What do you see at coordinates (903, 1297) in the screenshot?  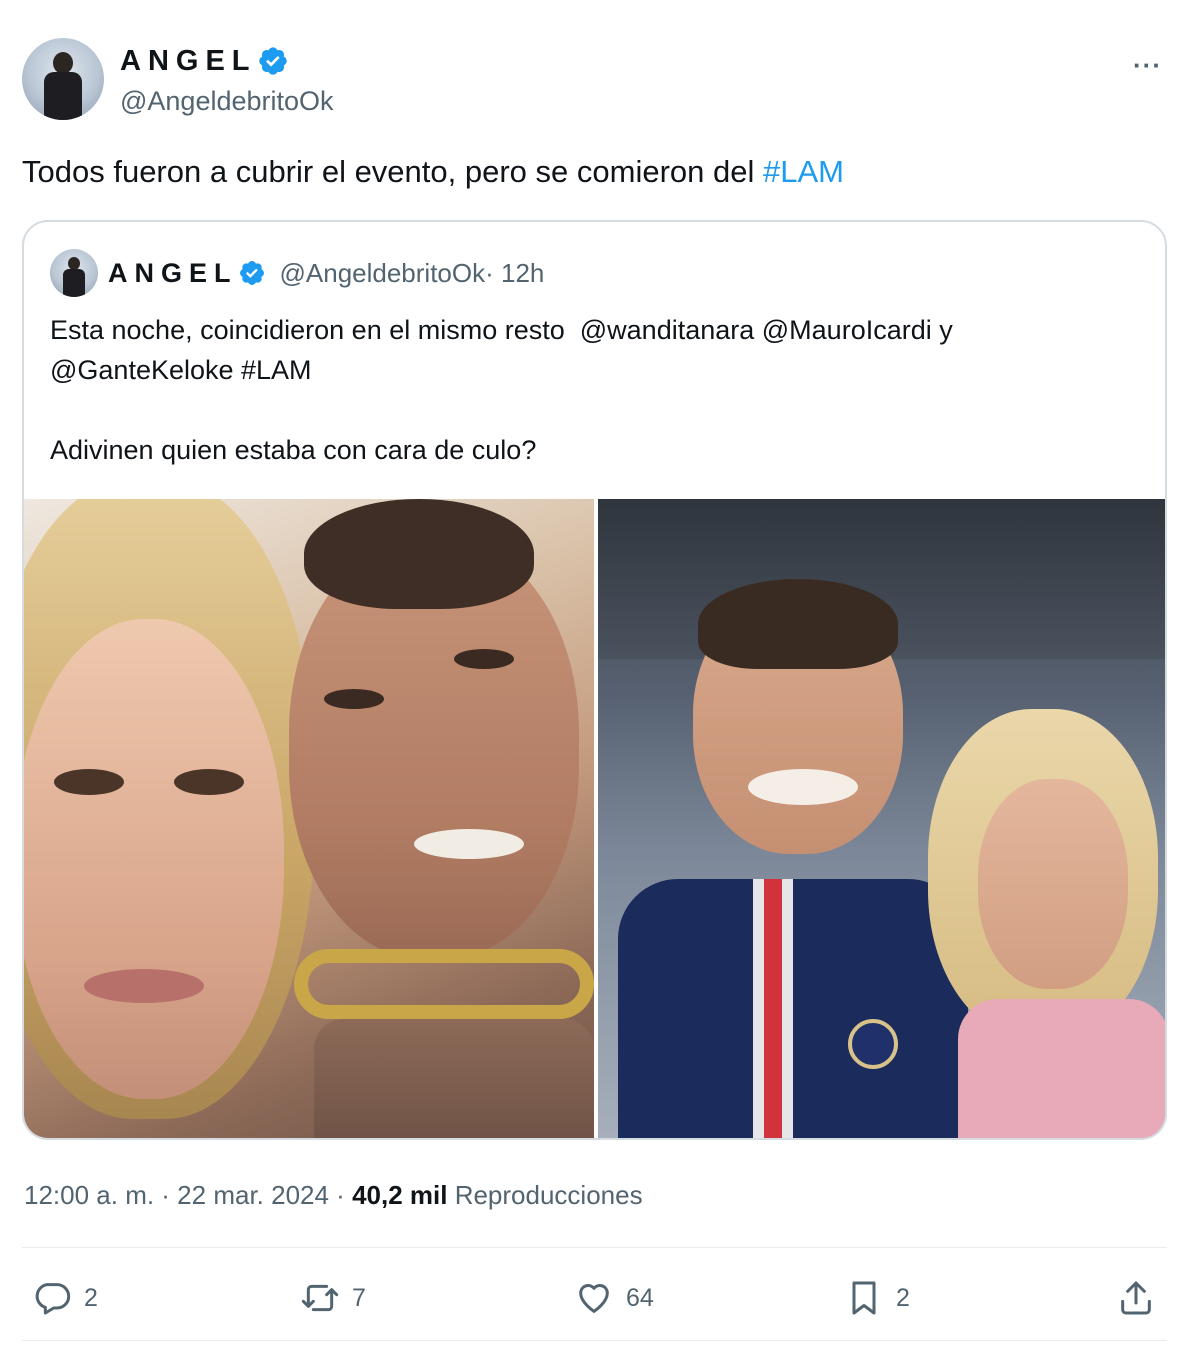 I see `bookmark-count: 2` at bounding box center [903, 1297].